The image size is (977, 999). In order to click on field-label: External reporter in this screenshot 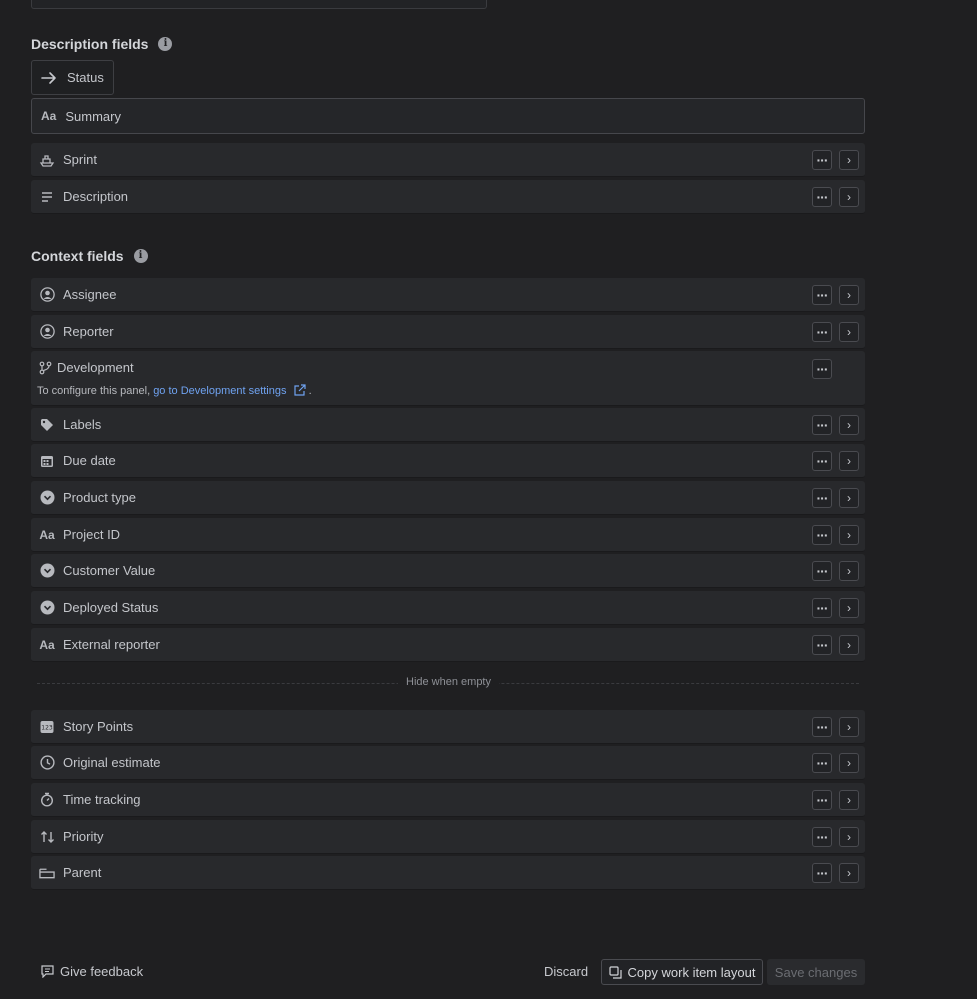, I will do `click(111, 644)`.